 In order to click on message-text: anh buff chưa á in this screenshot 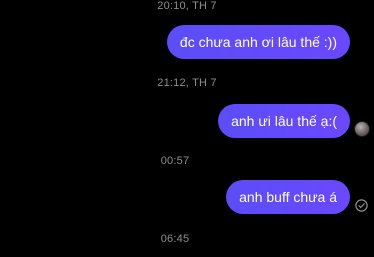, I will do `click(288, 196)`.